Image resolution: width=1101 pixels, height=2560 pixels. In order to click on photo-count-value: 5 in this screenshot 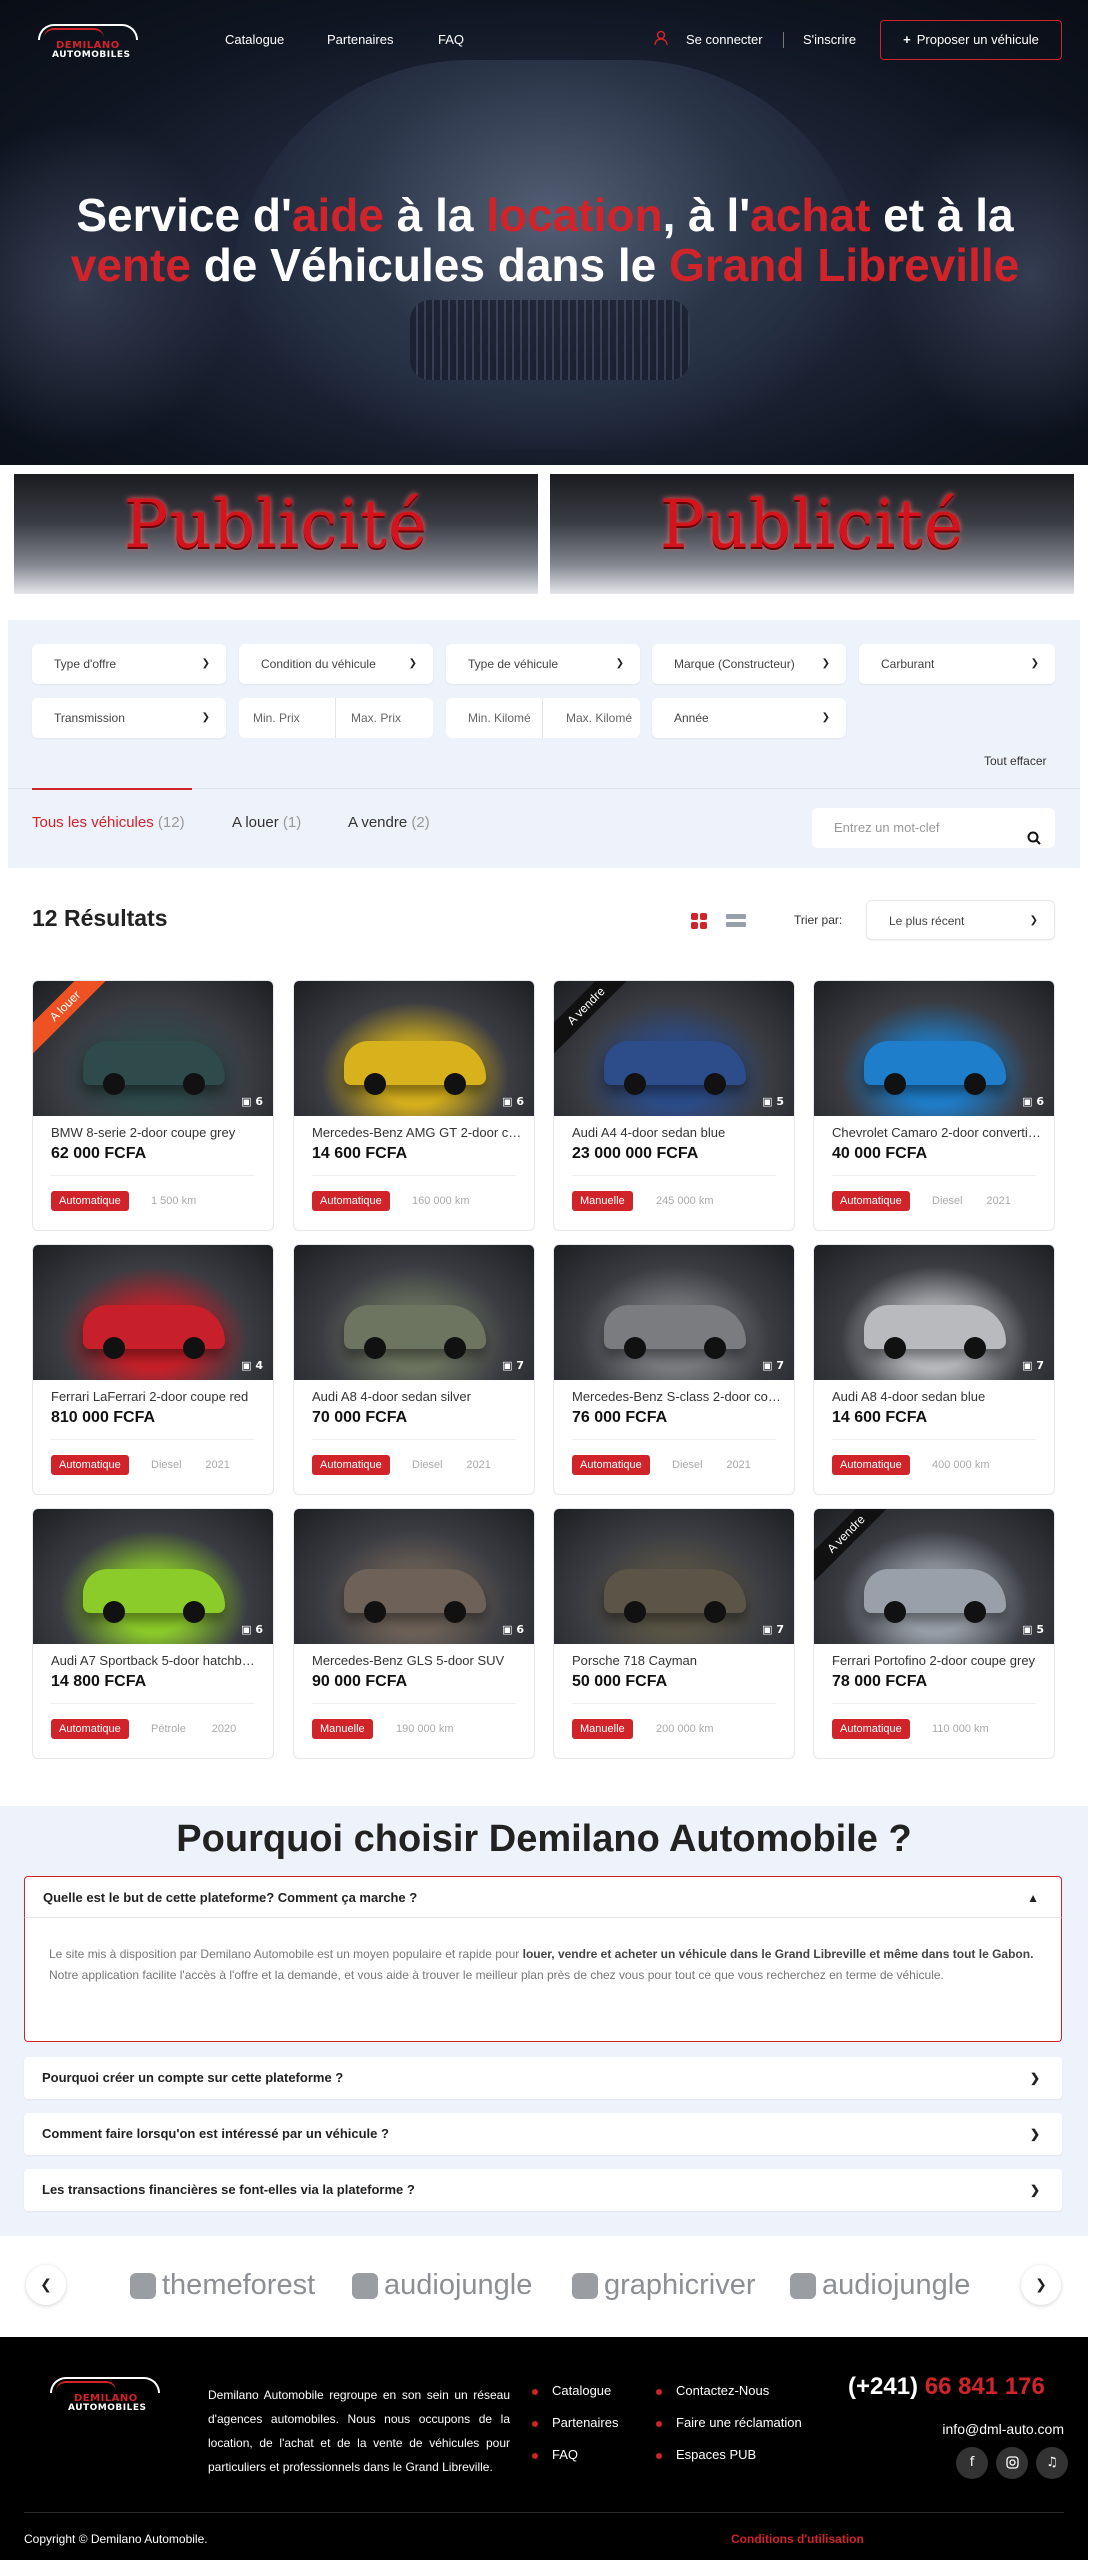, I will do `click(1040, 1629)`.